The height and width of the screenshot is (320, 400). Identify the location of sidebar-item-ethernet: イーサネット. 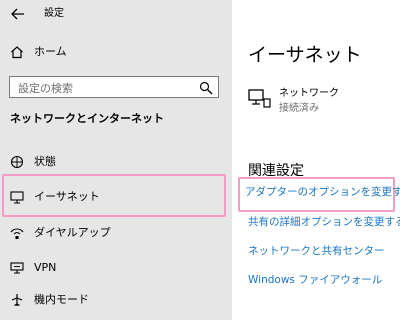
(54, 197).